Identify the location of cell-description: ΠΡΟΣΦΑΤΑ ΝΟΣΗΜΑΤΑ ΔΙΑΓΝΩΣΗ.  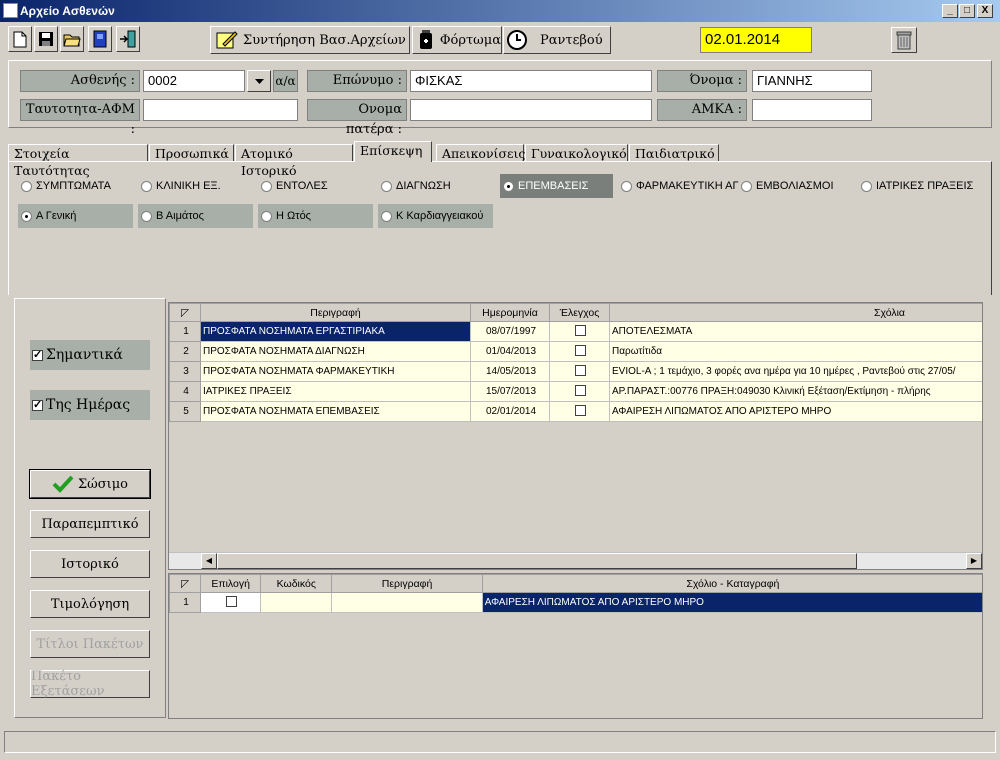
(335, 351).